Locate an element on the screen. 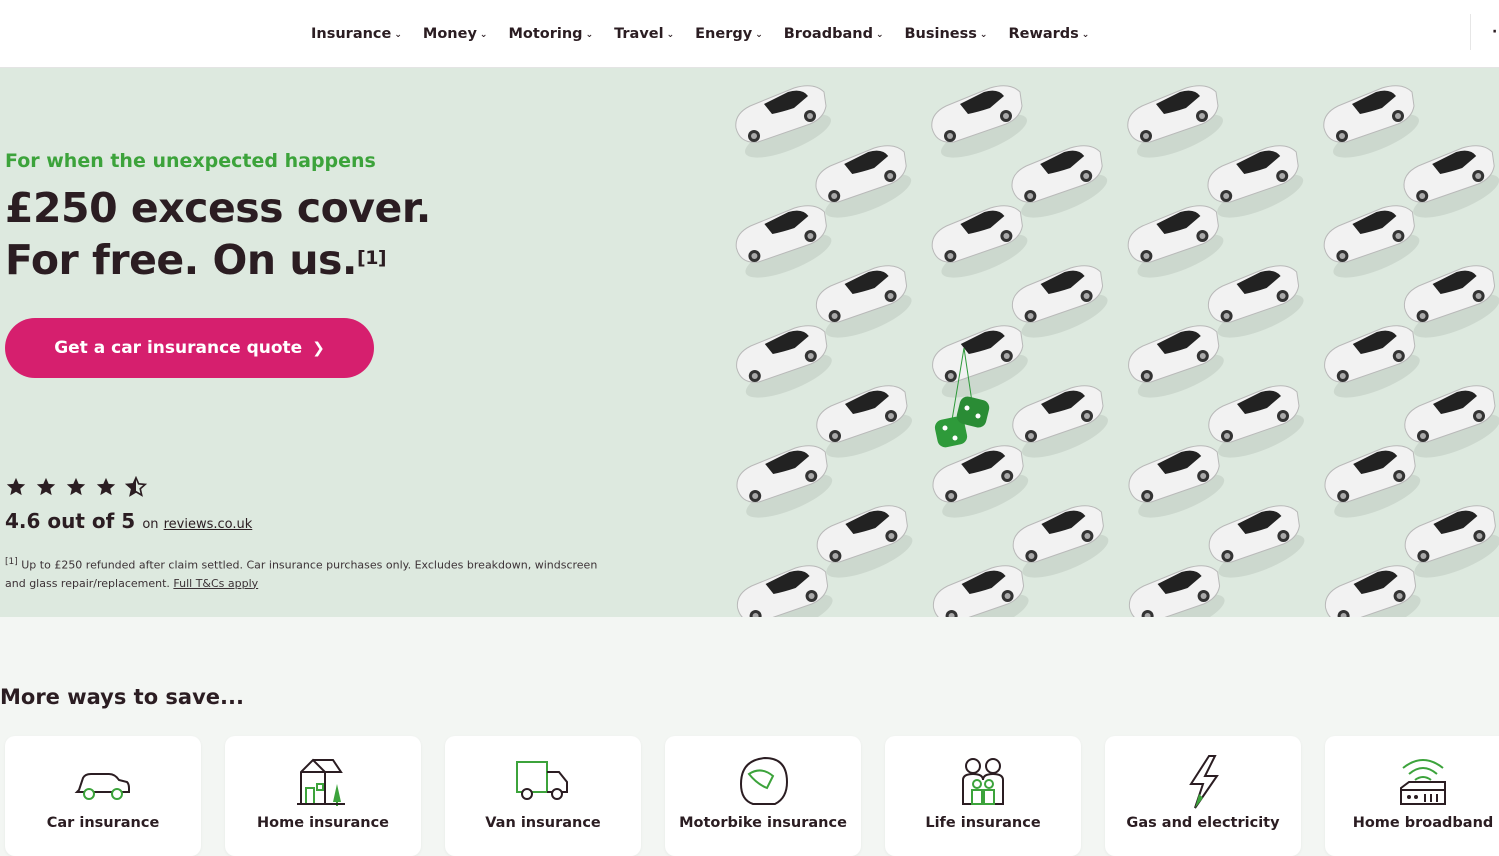 This screenshot has width=1499, height=856. nav-item-money: Money ⌄ is located at coordinates (455, 34).